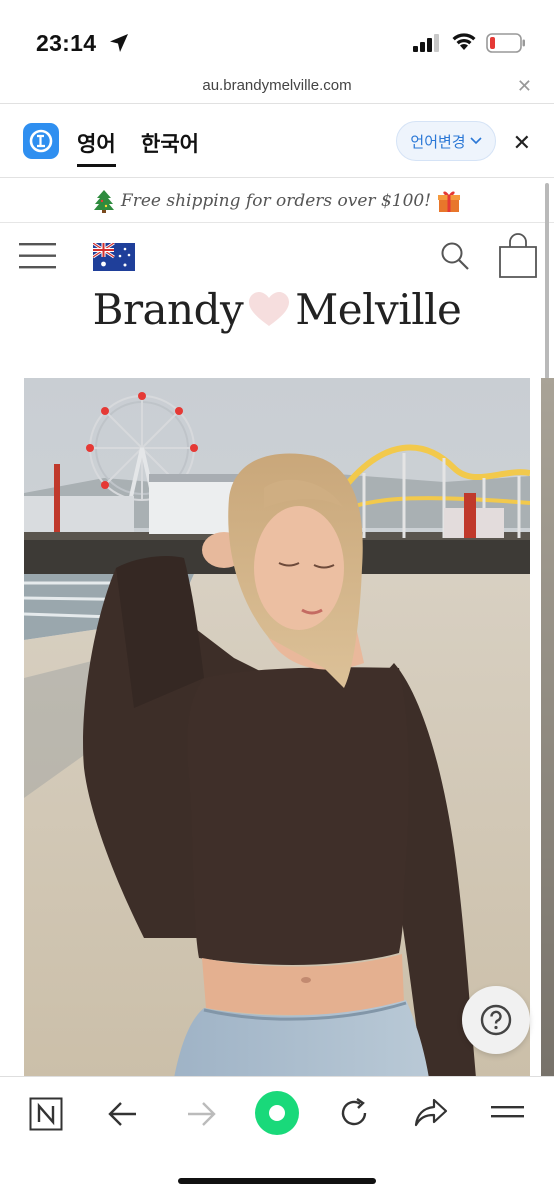 This screenshot has width=554, height=1200. Describe the element at coordinates (123, 1114) in the screenshot. I see `back-icon` at that location.